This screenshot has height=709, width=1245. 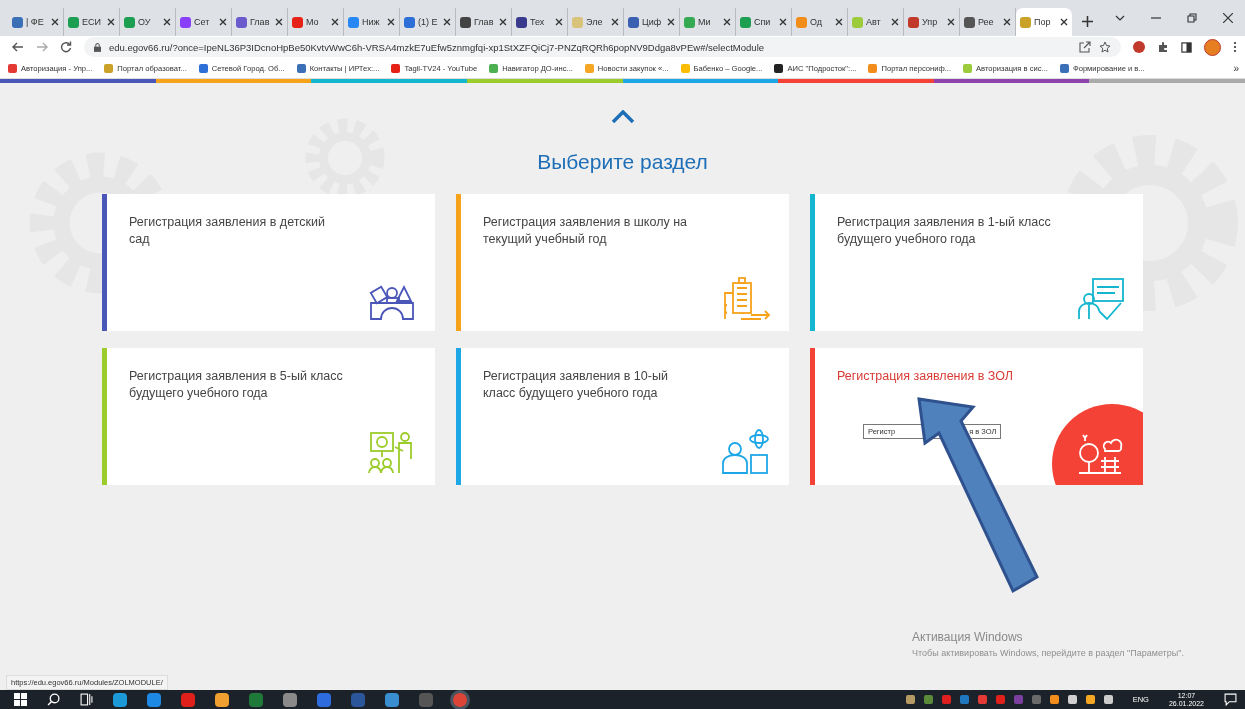 What do you see at coordinates (968, 637) in the screenshot?
I see `activation-title: Активация Windows` at bounding box center [968, 637].